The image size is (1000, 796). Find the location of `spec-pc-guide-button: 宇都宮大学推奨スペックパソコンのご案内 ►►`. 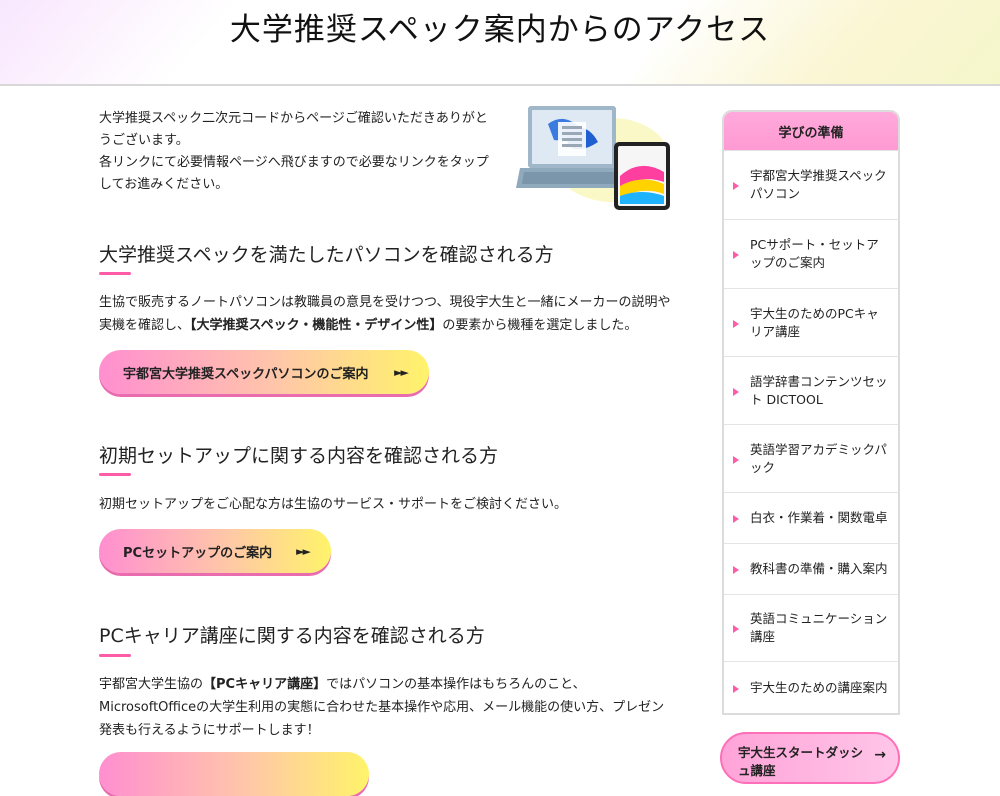

spec-pc-guide-button: 宇都宮大学推奨スペックパソコンのご案内 ►► is located at coordinates (264, 372).